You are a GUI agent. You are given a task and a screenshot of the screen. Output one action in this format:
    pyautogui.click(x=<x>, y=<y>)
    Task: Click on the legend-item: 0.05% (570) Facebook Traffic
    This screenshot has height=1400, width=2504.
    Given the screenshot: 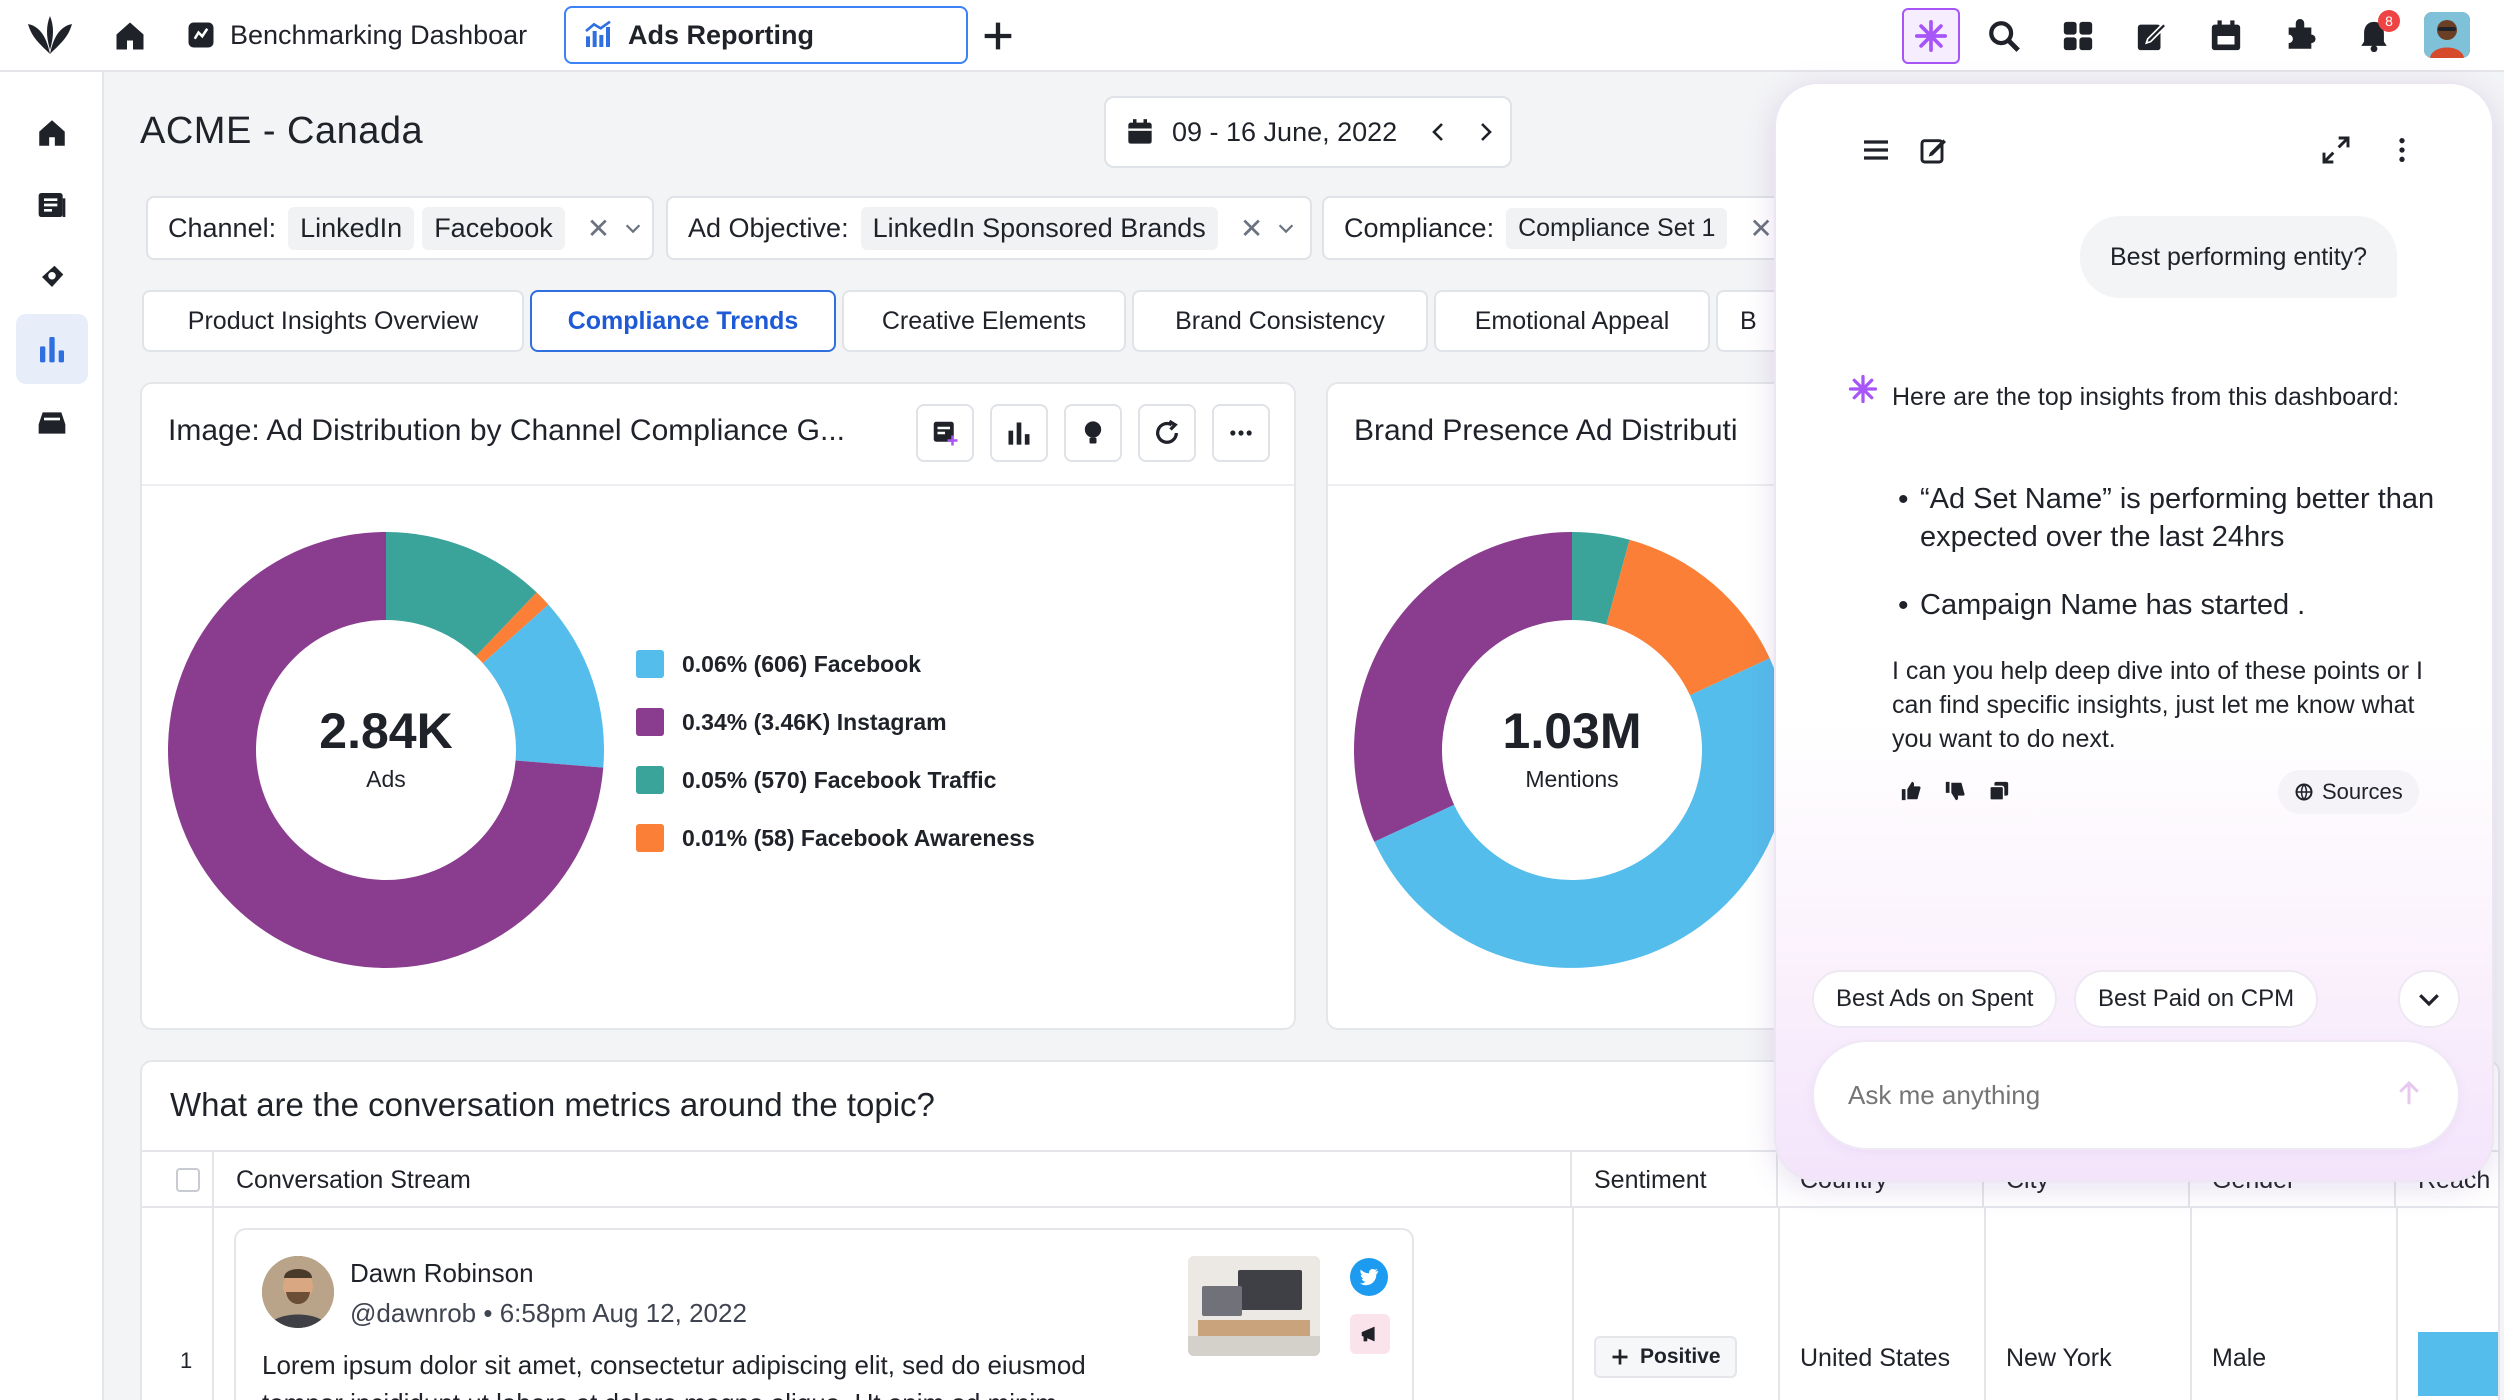 What is the action you would take?
    pyautogui.click(x=816, y=780)
    